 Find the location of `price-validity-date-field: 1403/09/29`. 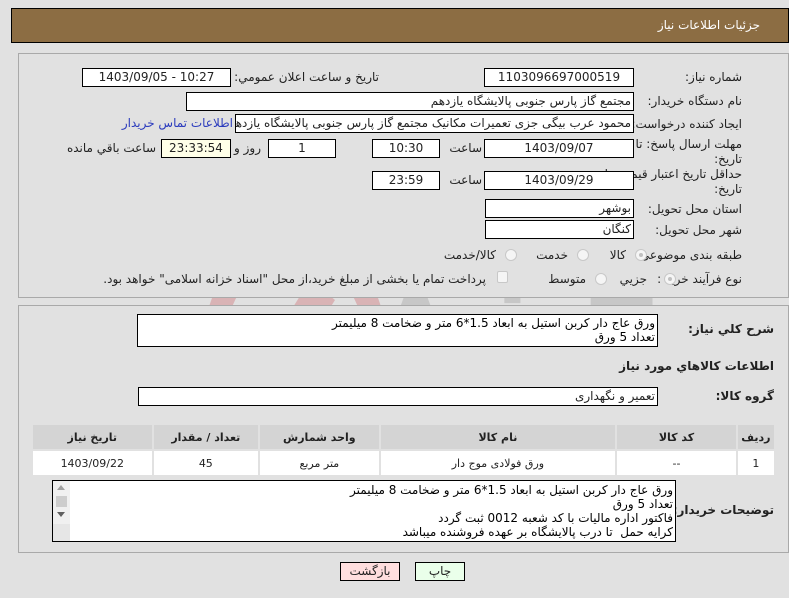

price-validity-date-field: 1403/09/29 is located at coordinates (559, 180).